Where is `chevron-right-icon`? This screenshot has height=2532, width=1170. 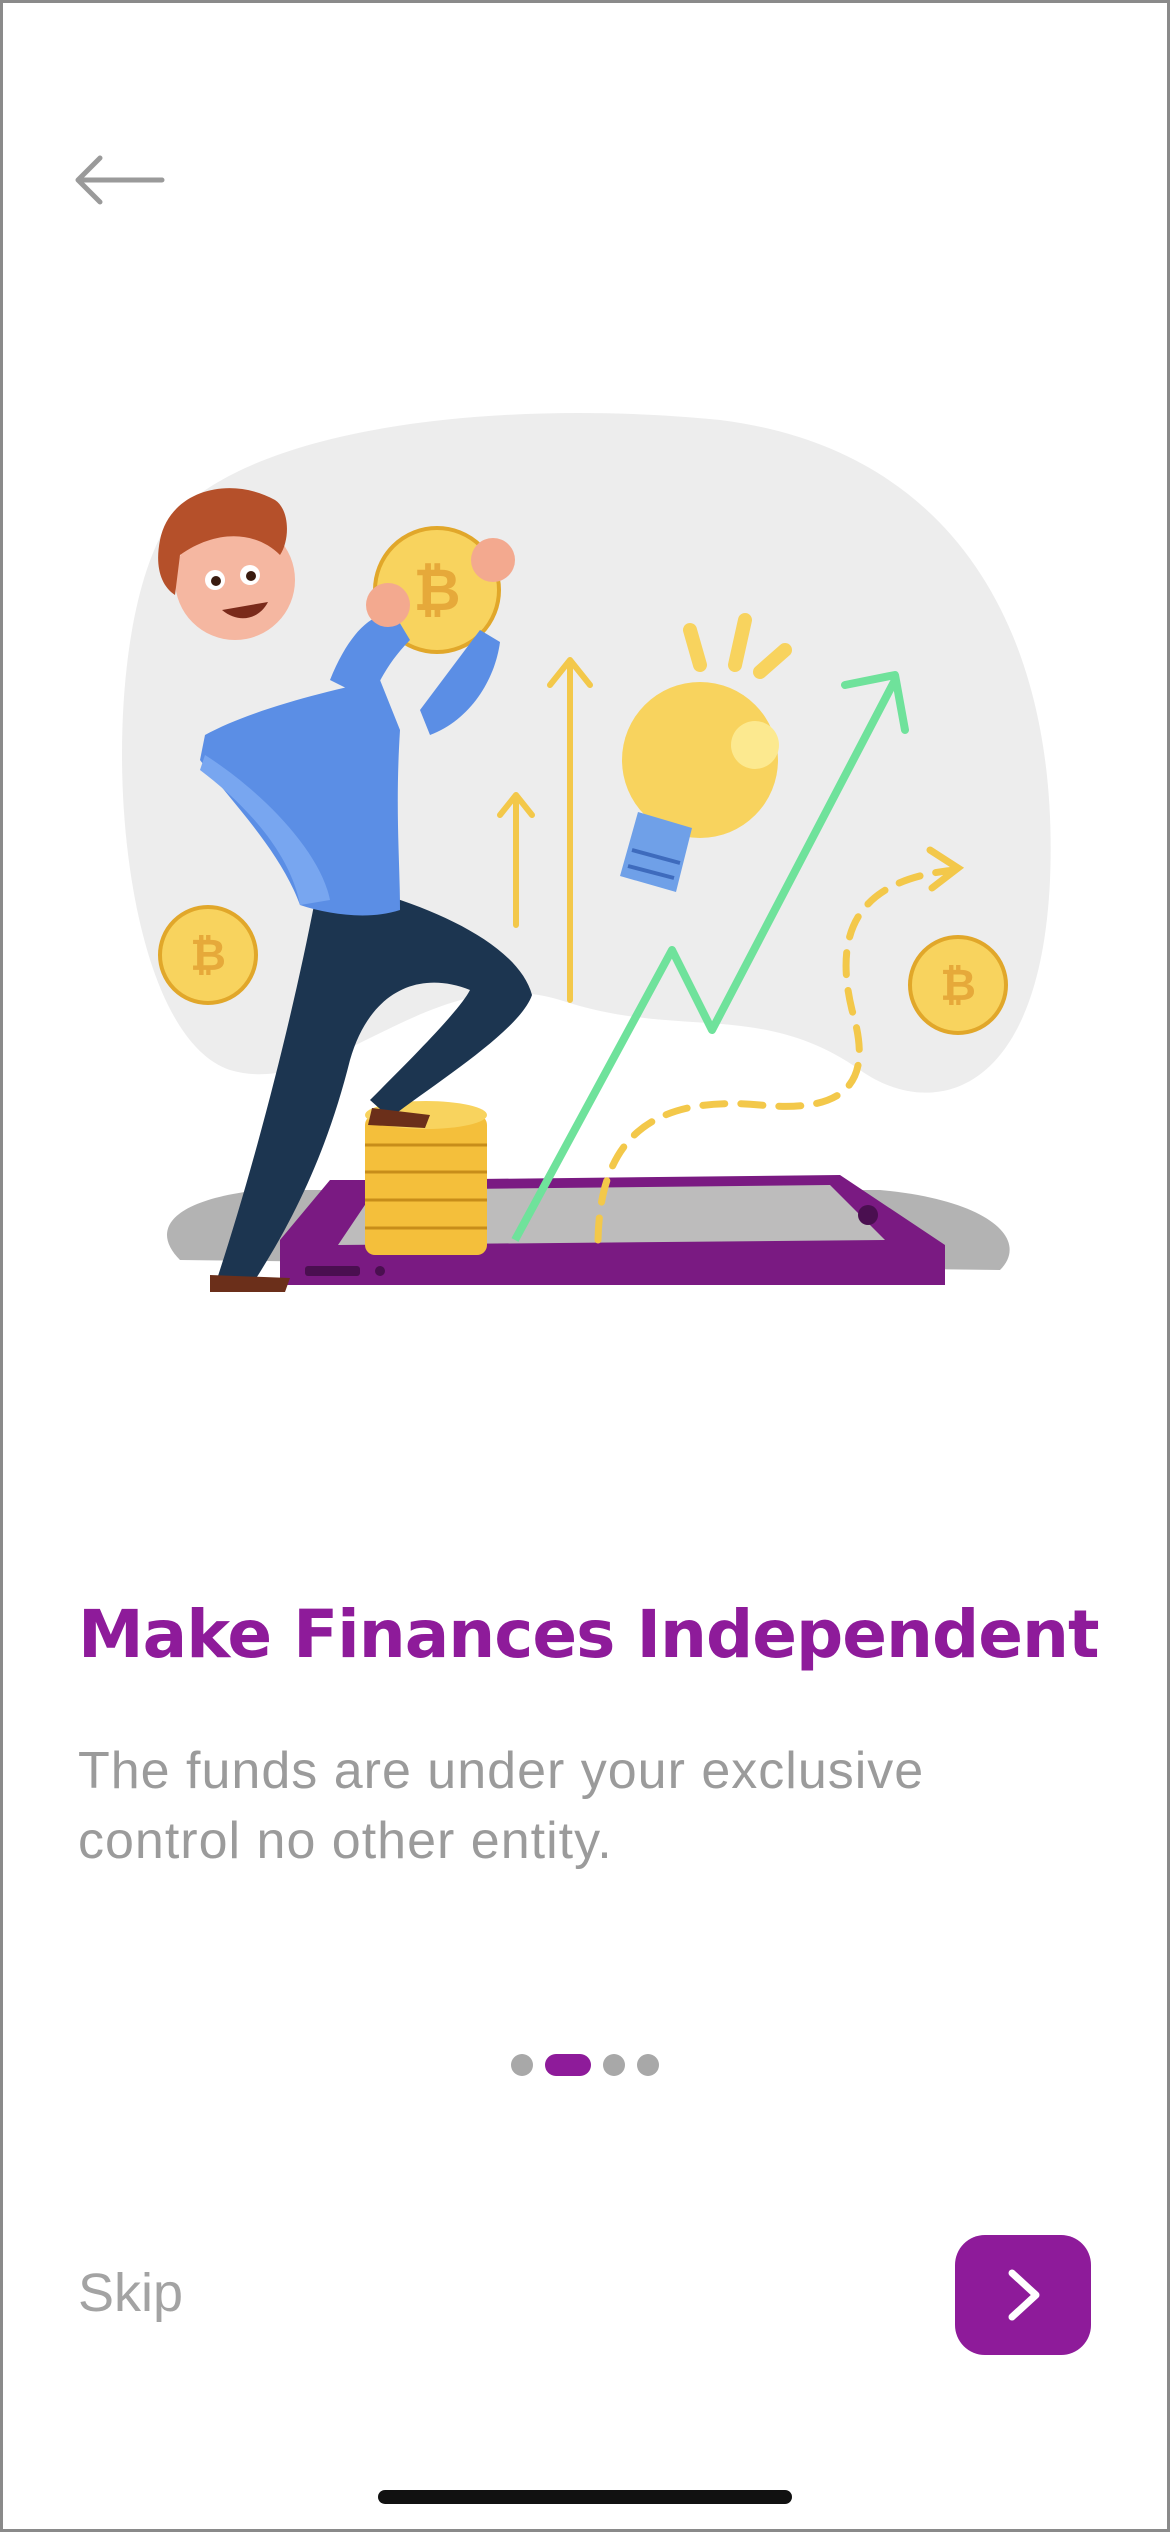
chevron-right-icon is located at coordinates (1024, 2295).